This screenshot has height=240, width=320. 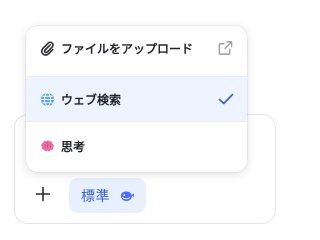 I want to click on menu-divider, so click(x=136, y=121).